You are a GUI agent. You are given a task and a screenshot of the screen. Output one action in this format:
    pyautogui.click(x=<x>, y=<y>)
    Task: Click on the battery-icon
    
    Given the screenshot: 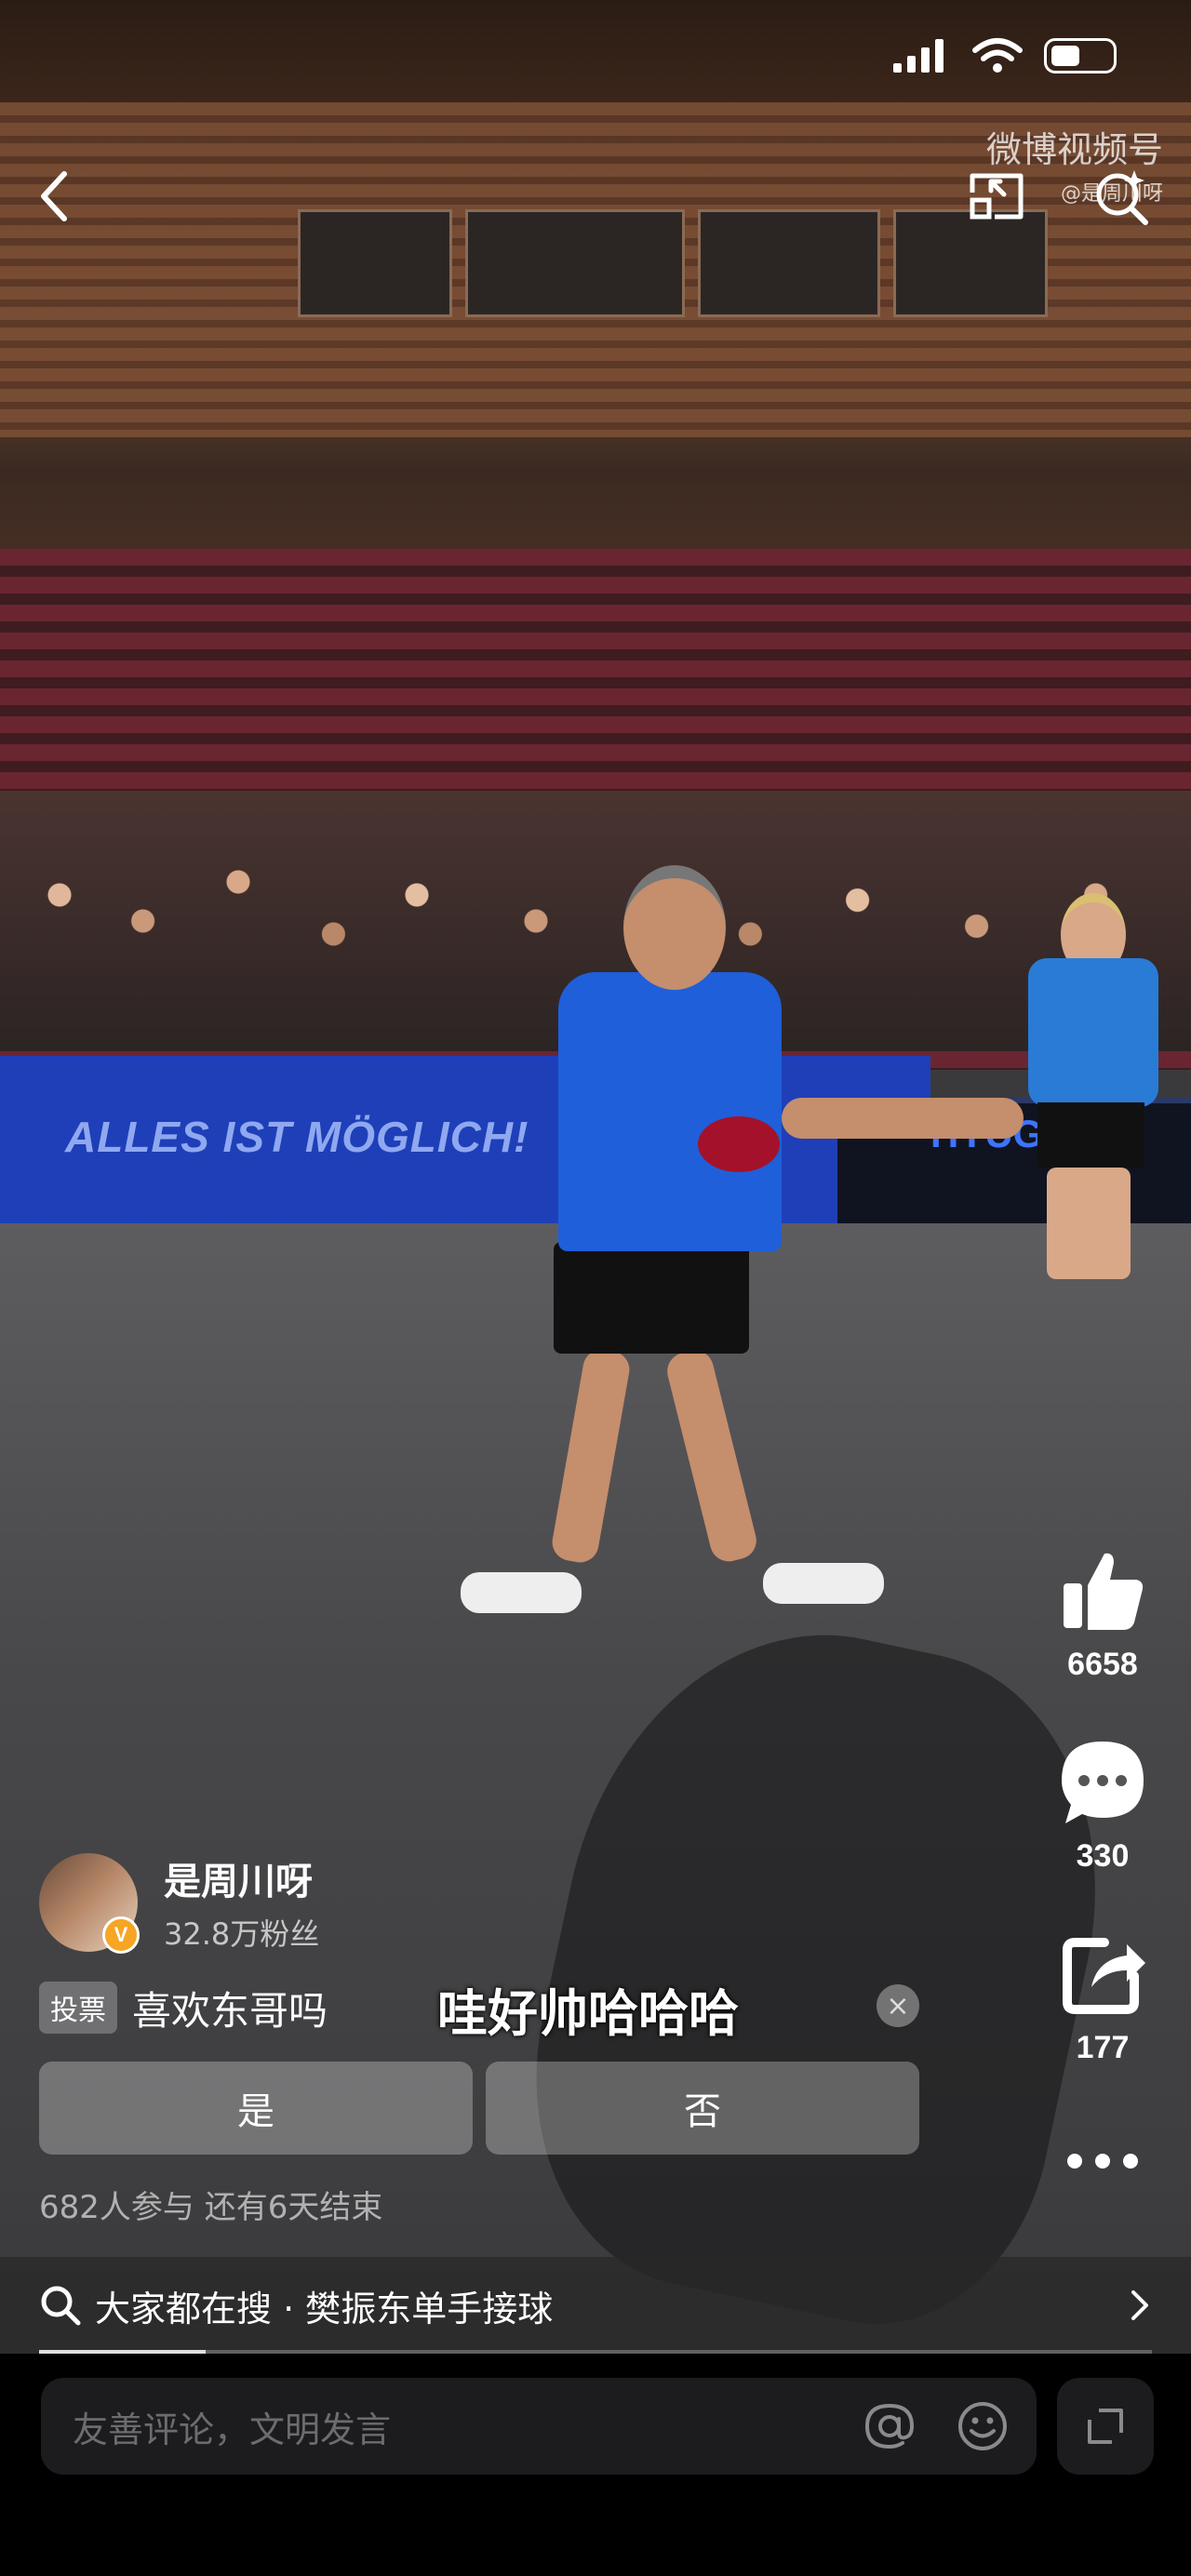 What is the action you would take?
    pyautogui.click(x=1080, y=55)
    